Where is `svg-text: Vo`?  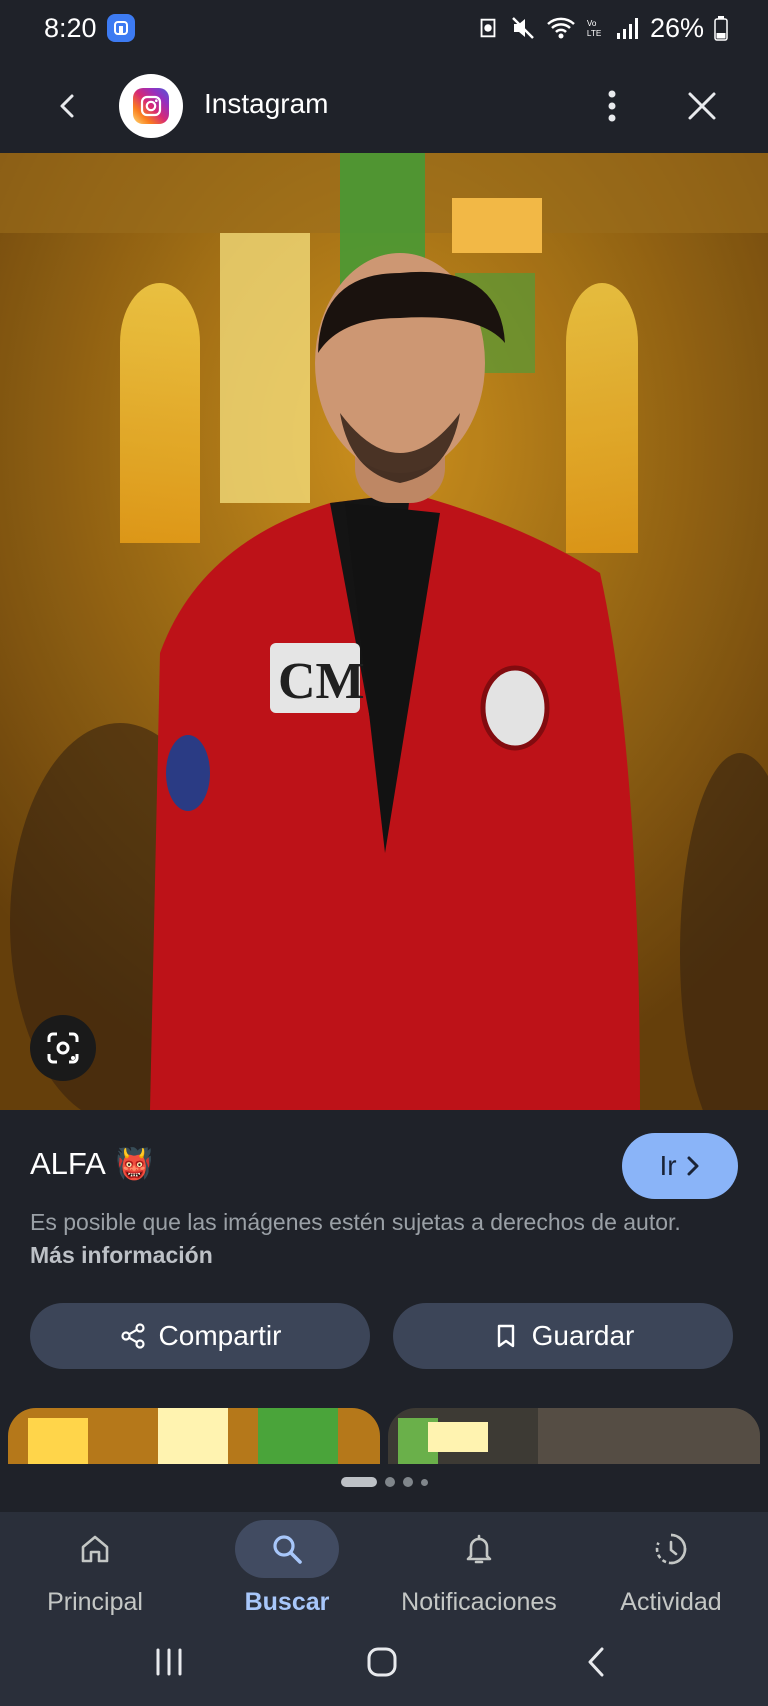
svg-text: Vo is located at coordinates (592, 23).